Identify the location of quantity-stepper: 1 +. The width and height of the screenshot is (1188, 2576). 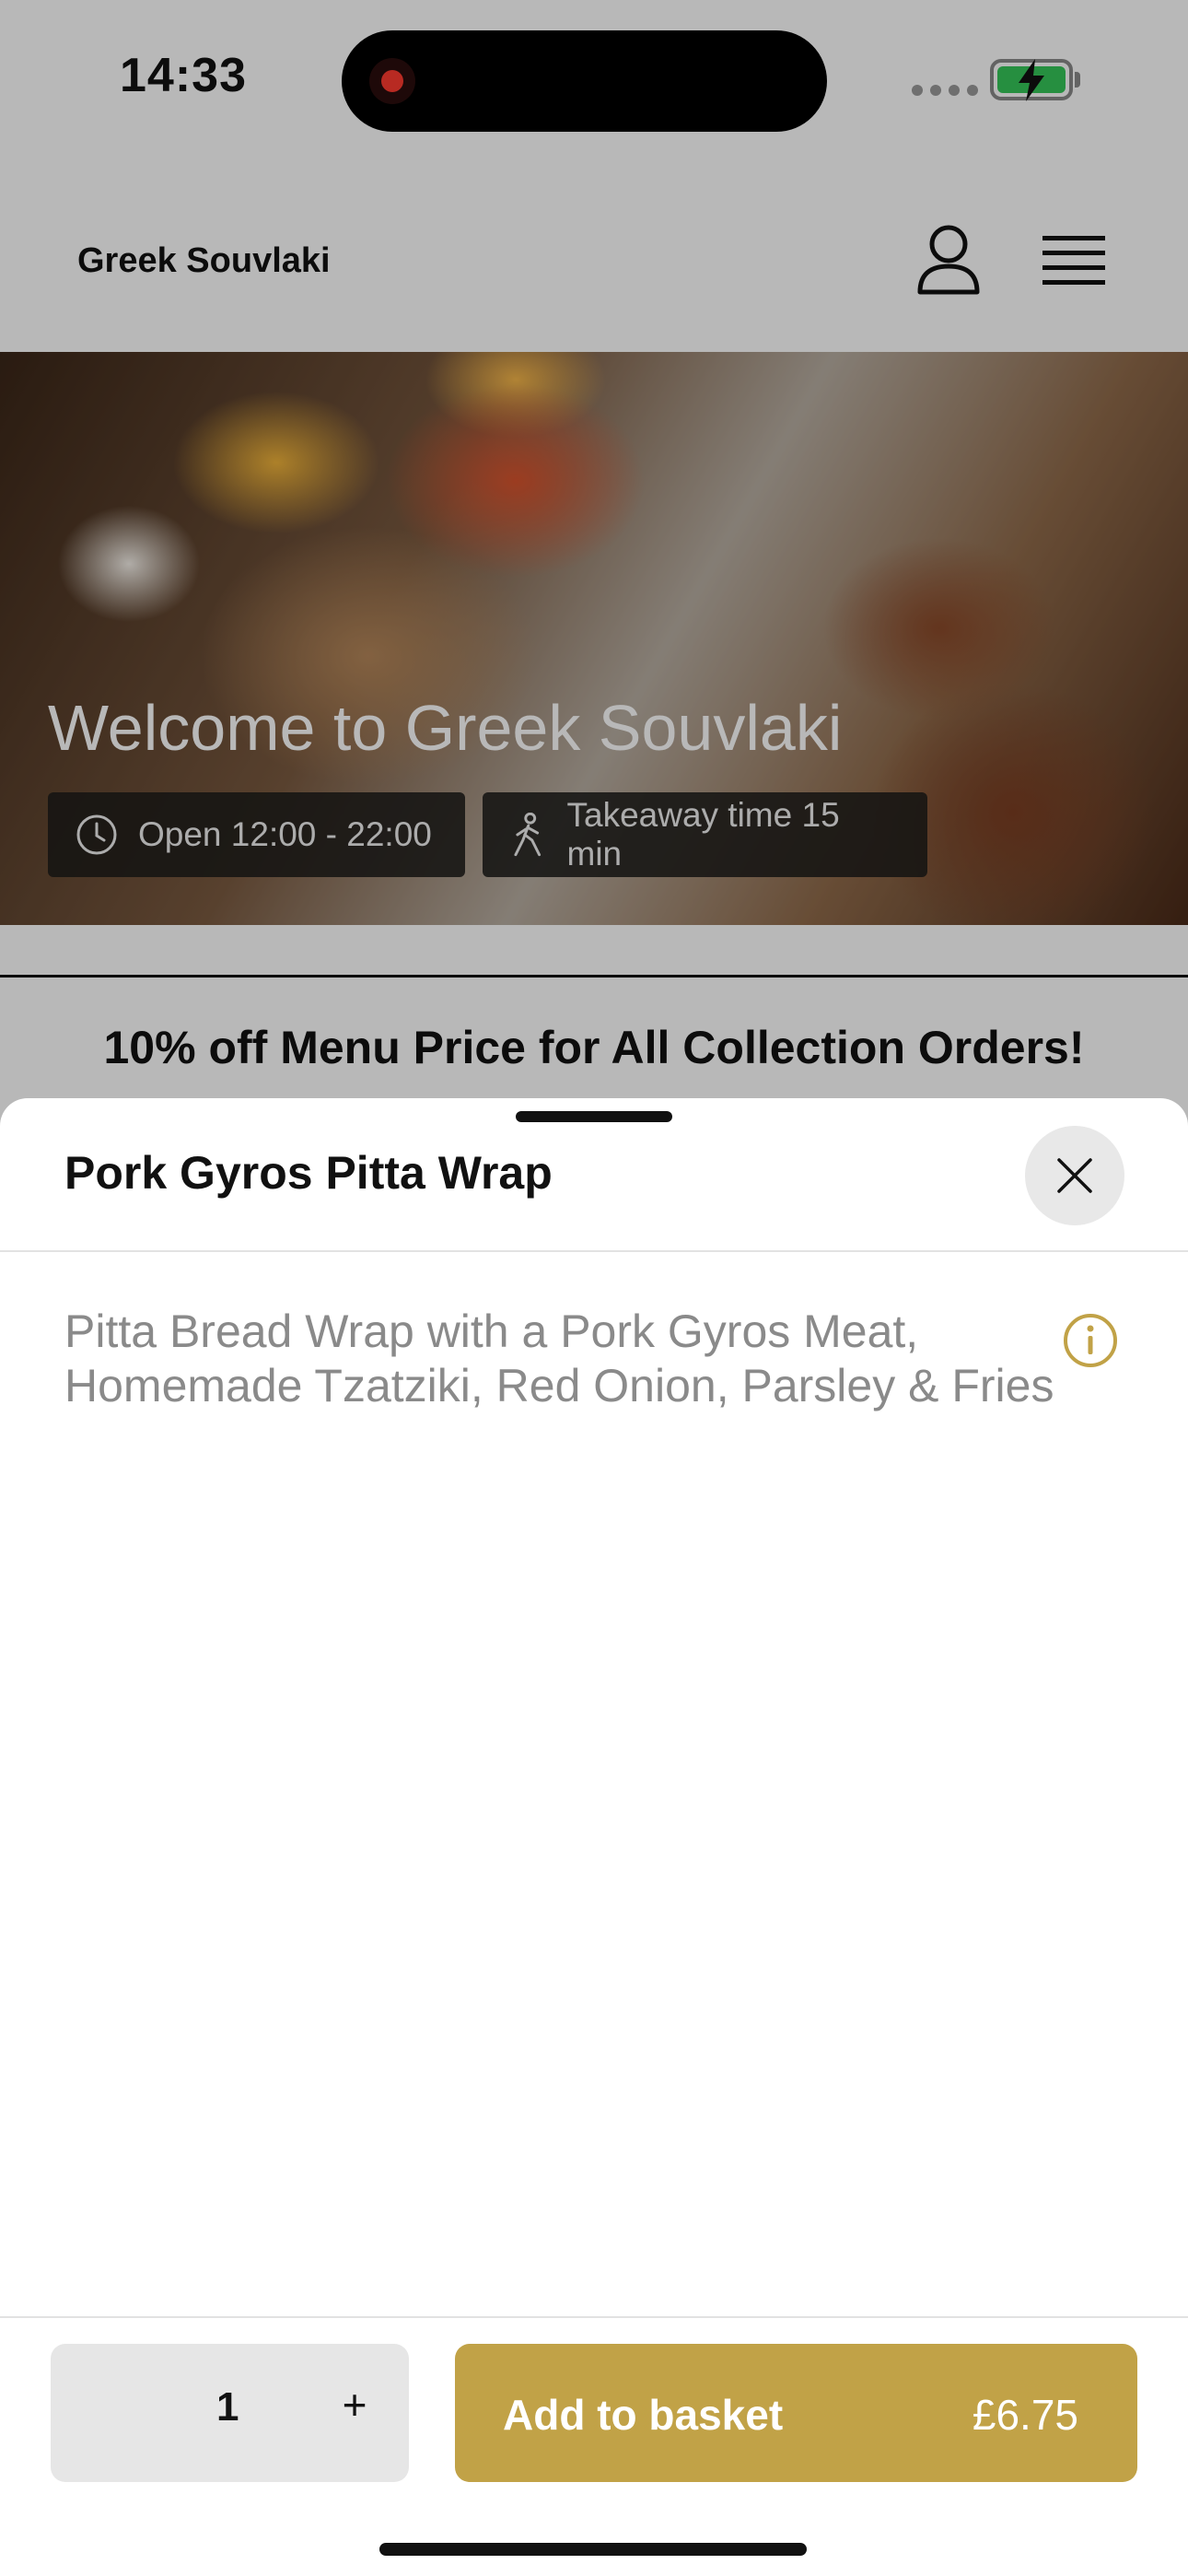
(230, 2413).